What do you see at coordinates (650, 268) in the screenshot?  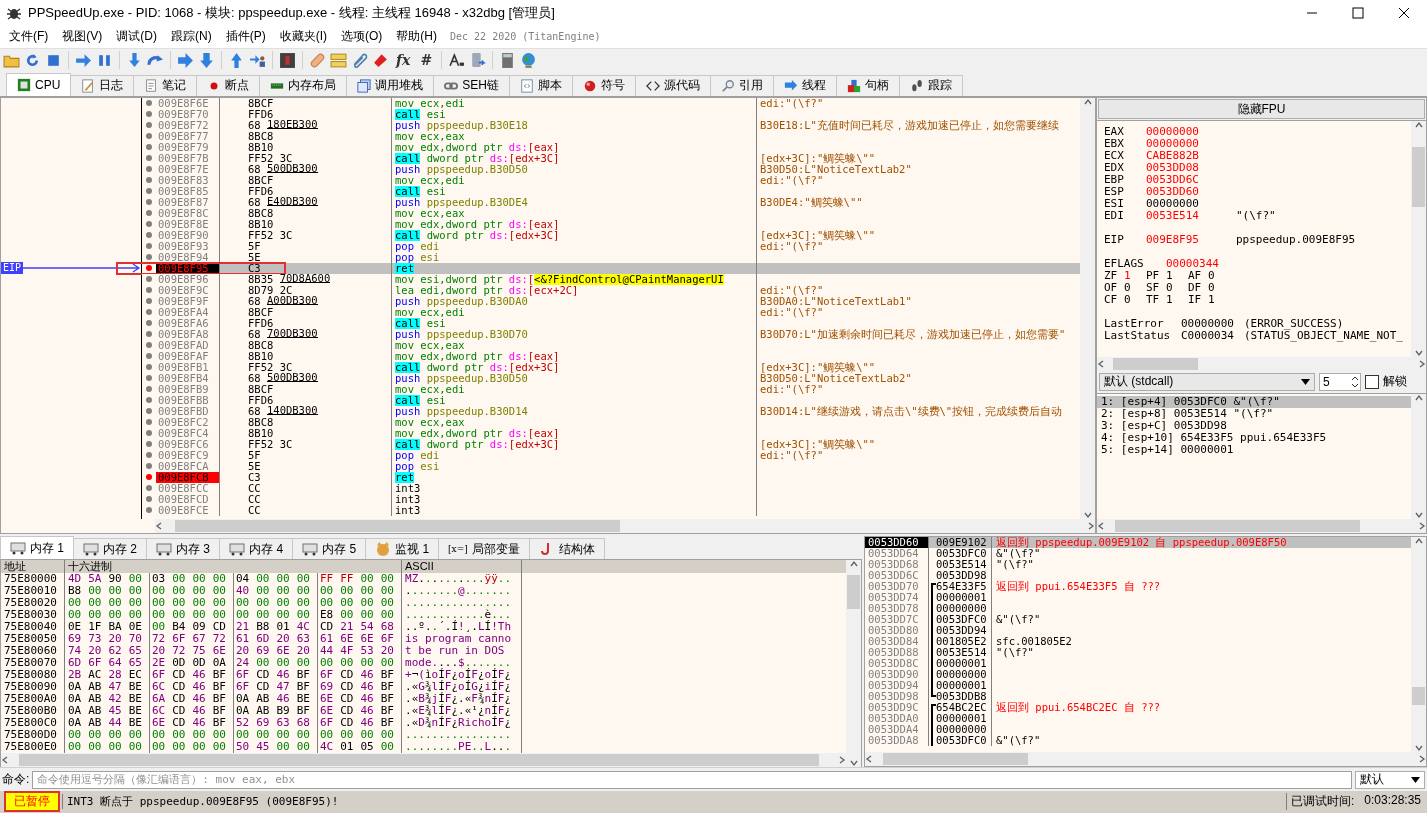 I see `instruction-row: C3 ret` at bounding box center [650, 268].